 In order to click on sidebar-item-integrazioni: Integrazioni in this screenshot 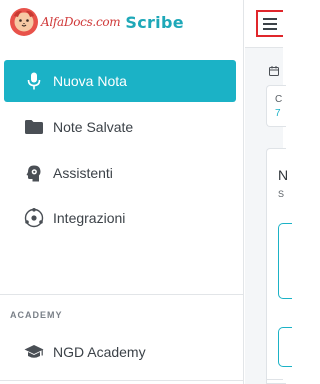, I will do `click(120, 218)`.